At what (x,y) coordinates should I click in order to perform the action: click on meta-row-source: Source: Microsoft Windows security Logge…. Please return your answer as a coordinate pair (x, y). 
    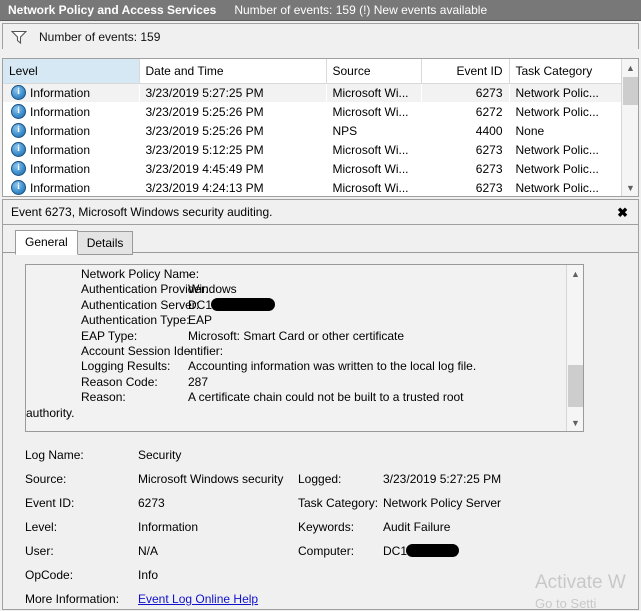
    Looking at the image, I should click on (304, 479).